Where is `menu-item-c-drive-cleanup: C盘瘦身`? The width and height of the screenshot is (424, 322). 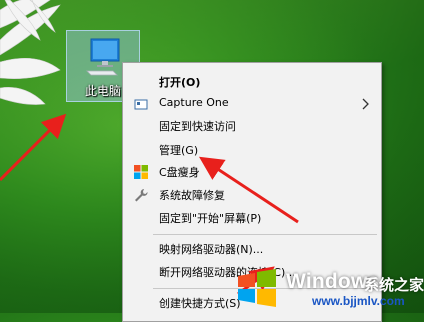 menu-item-c-drive-cleanup: C盘瘦身 is located at coordinates (252, 172).